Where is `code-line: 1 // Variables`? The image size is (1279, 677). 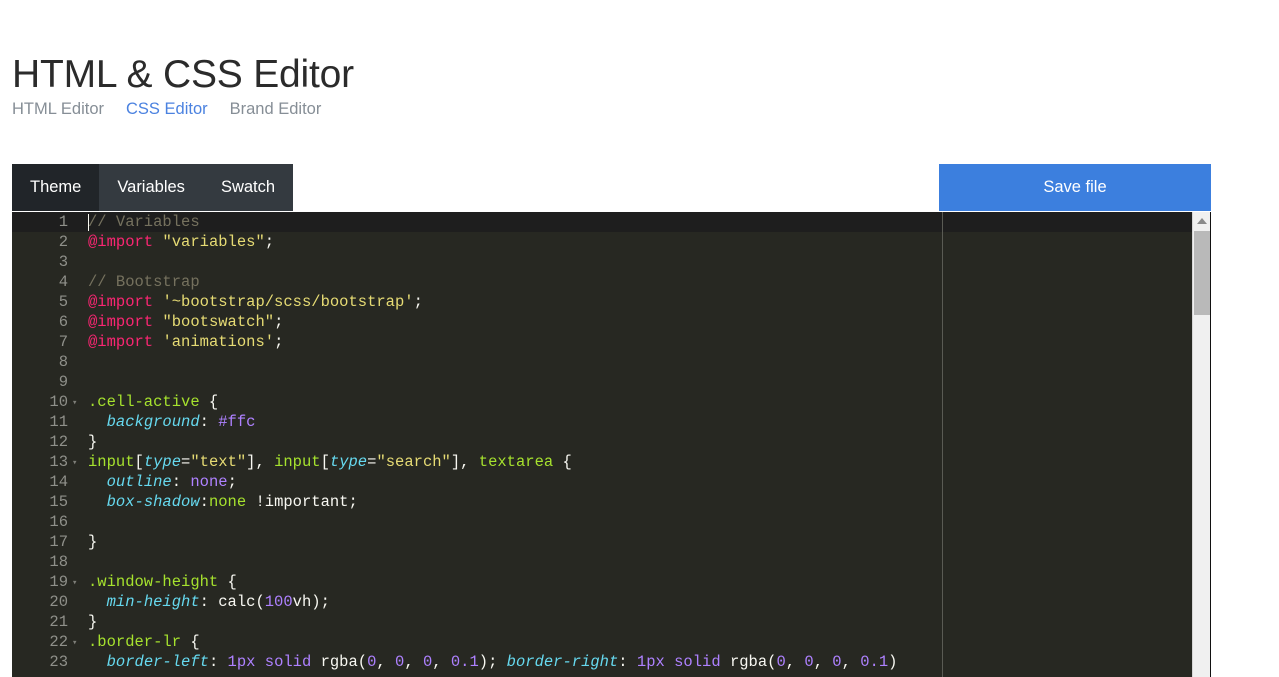
code-line: 1 // Variables is located at coordinates (602, 222).